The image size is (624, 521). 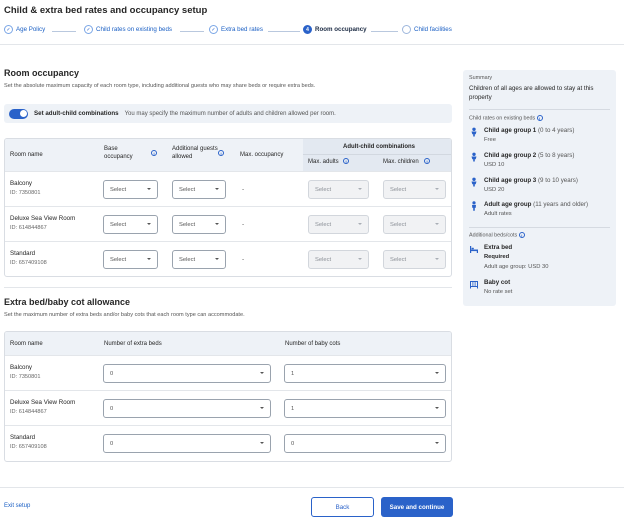 I want to click on step-room-occupancy: 4 Room occupancy, so click(x=335, y=29).